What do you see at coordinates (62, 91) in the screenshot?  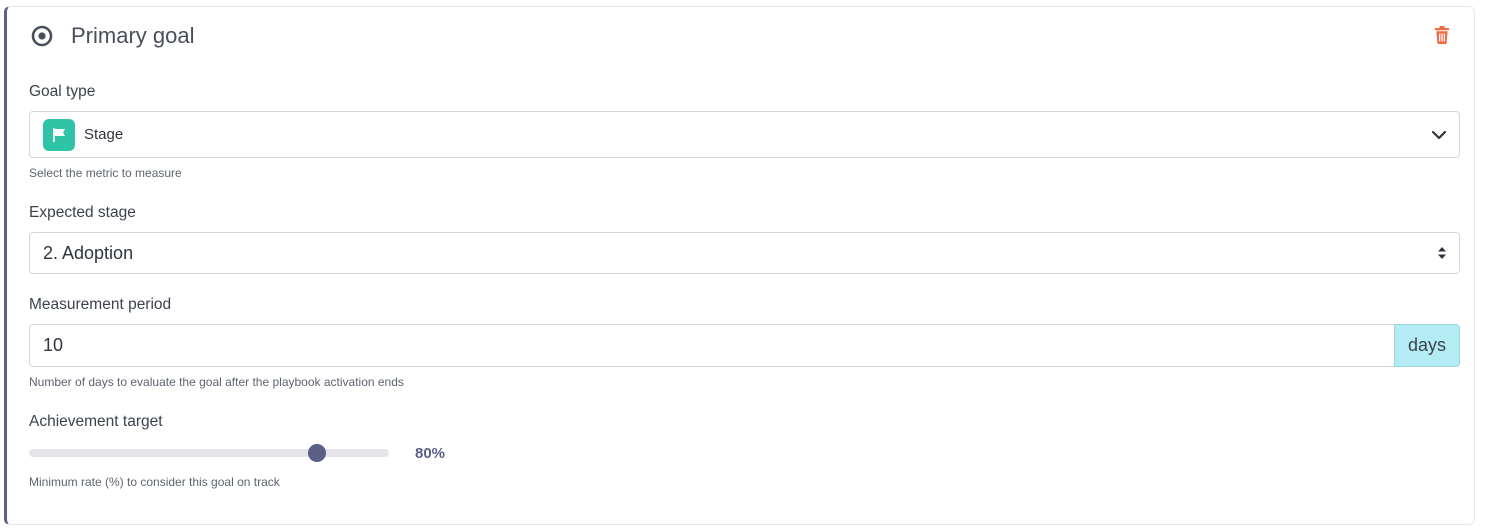 I see `goal-type-label: Goal type` at bounding box center [62, 91].